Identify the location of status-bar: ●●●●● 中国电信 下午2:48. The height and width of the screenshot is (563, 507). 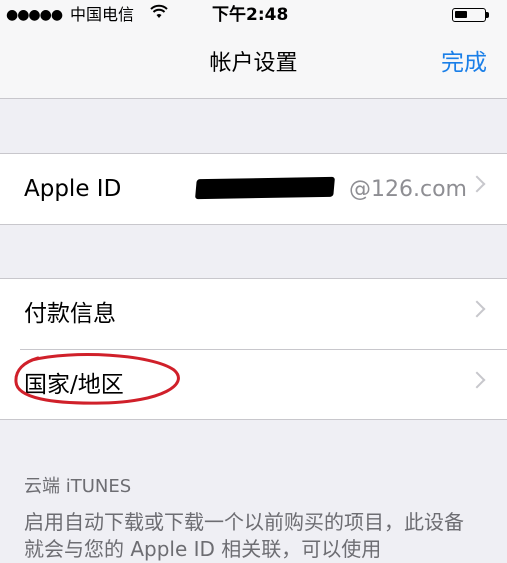
(253, 15).